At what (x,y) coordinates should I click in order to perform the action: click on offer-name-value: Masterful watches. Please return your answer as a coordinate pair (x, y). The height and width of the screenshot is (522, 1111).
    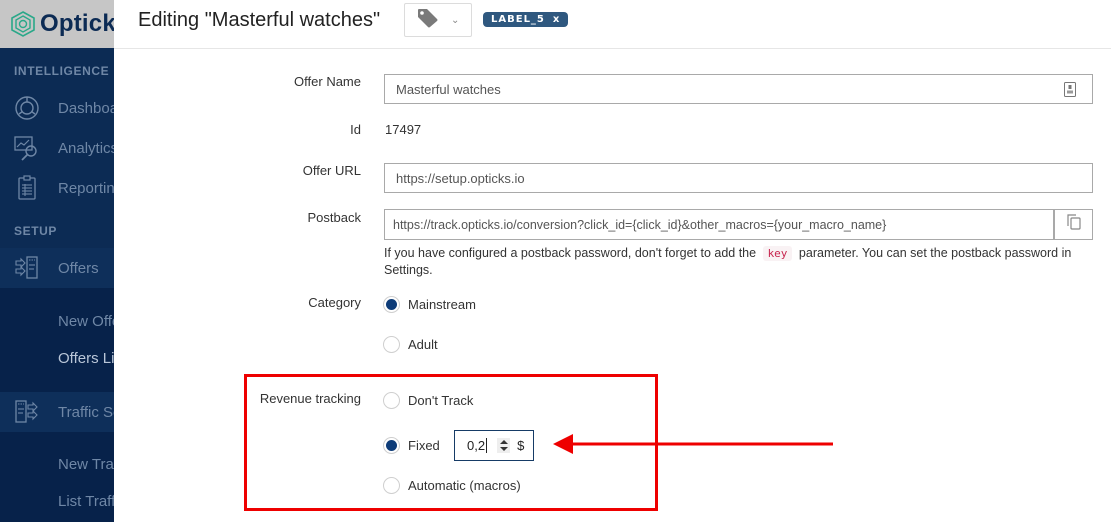
    Looking at the image, I should click on (448, 89).